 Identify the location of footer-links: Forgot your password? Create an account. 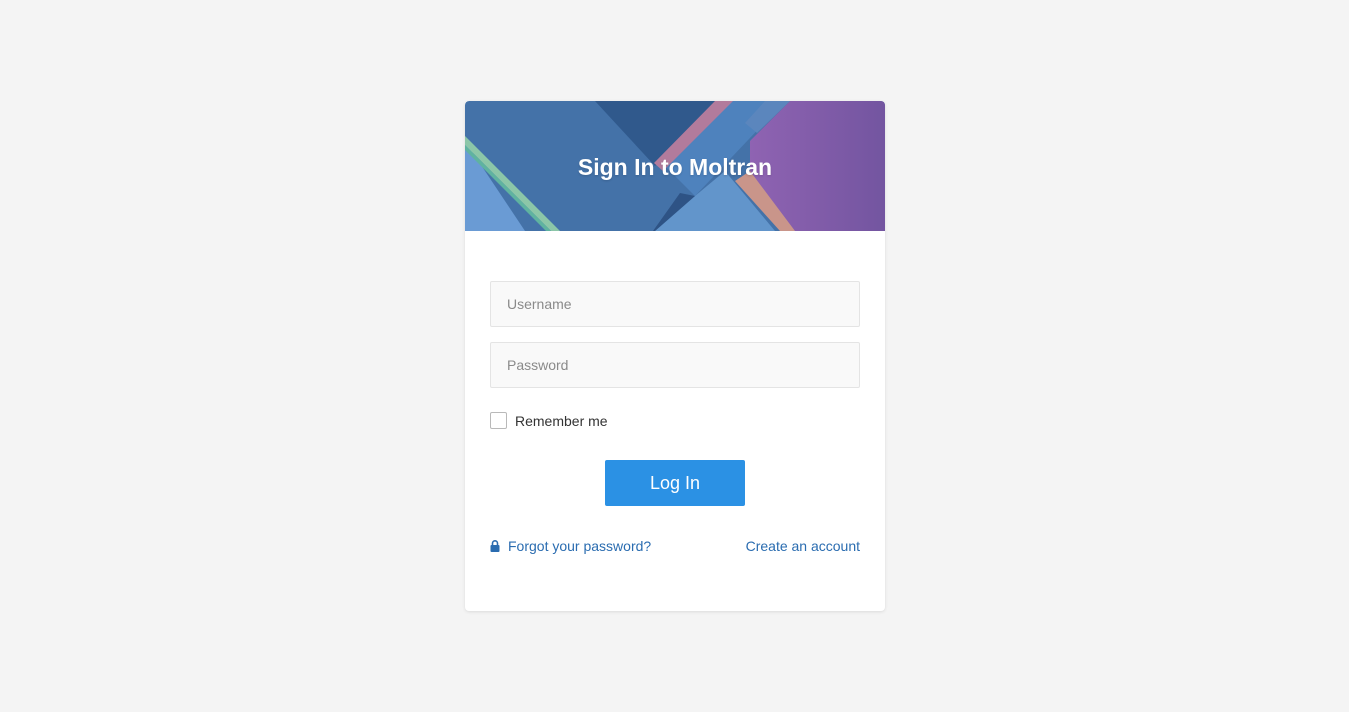
(675, 546).